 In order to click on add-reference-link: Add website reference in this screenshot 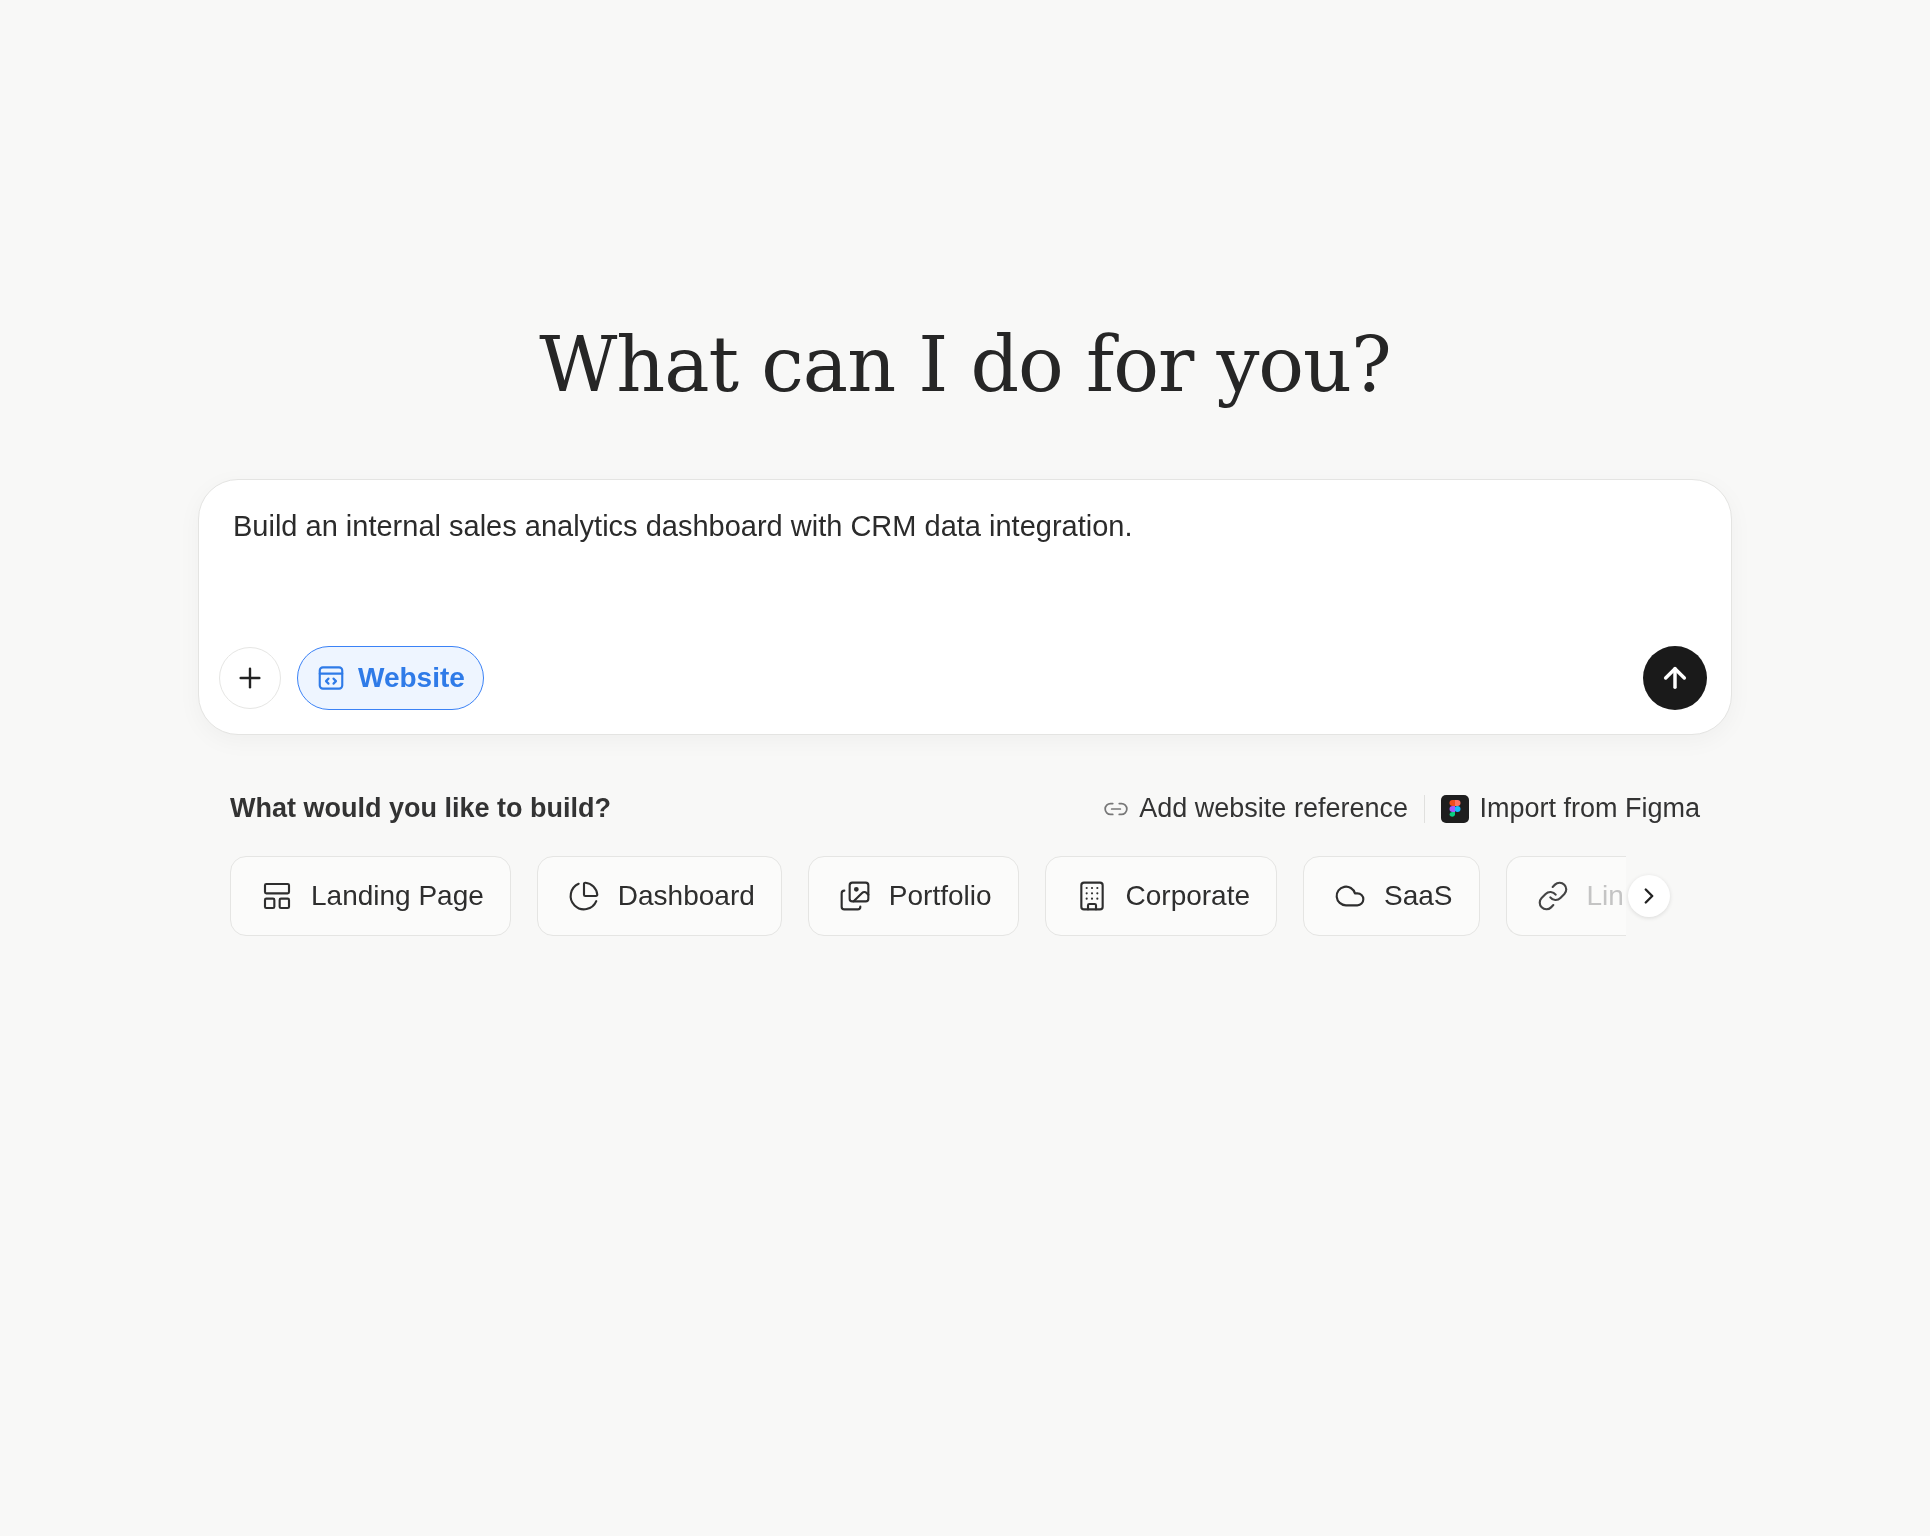, I will do `click(1255, 808)`.